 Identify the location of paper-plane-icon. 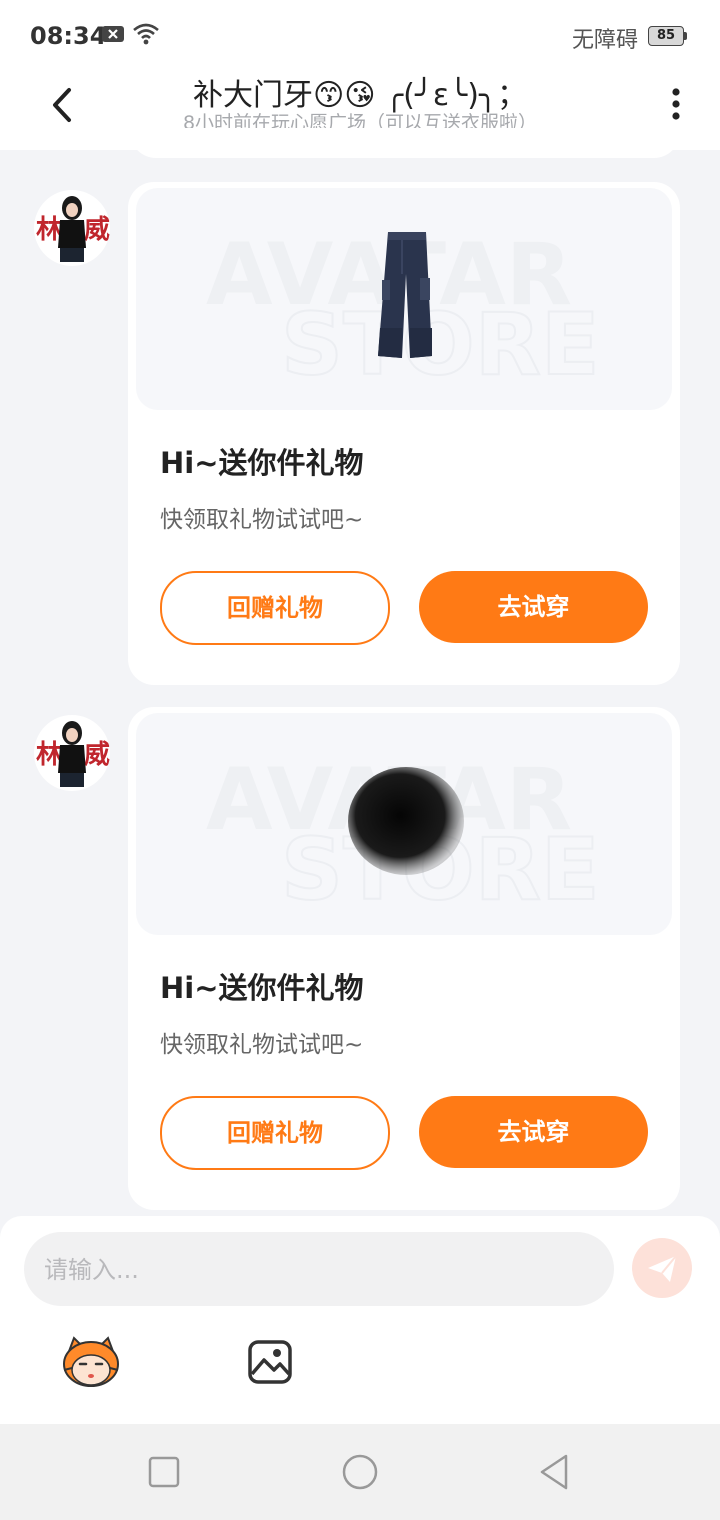
(662, 1268).